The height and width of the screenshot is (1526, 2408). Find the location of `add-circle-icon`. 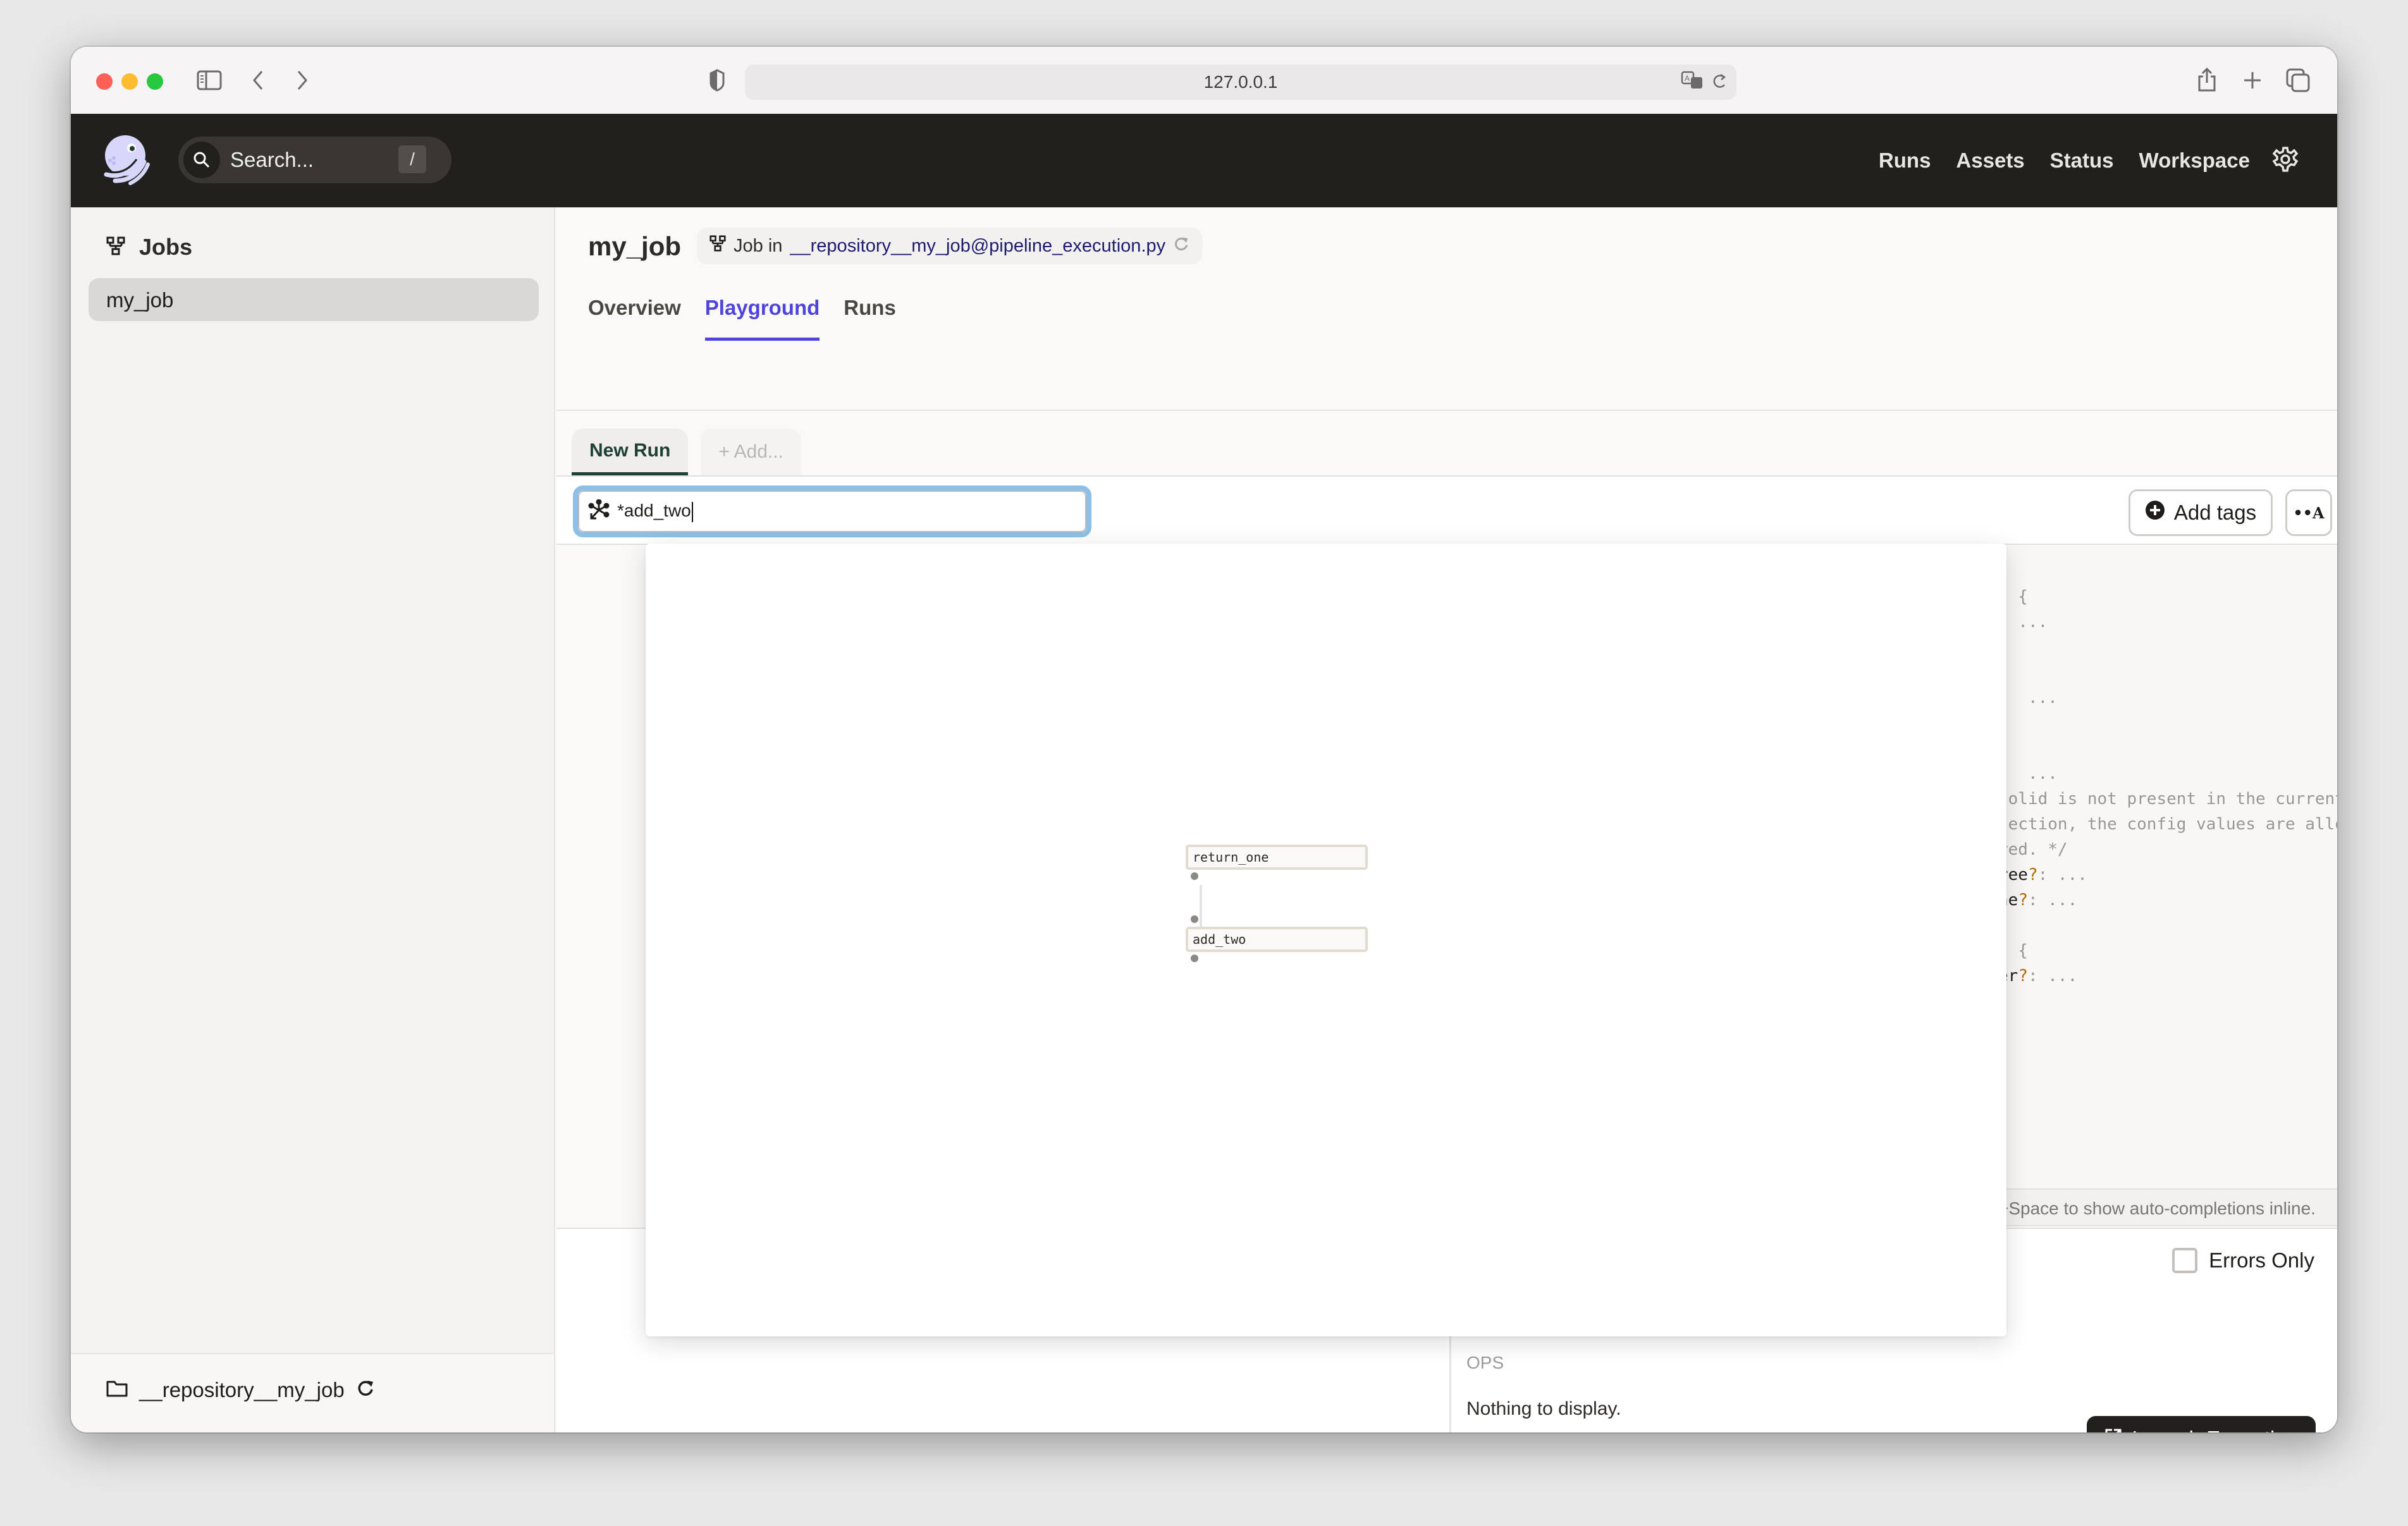

add-circle-icon is located at coordinates (2155, 512).